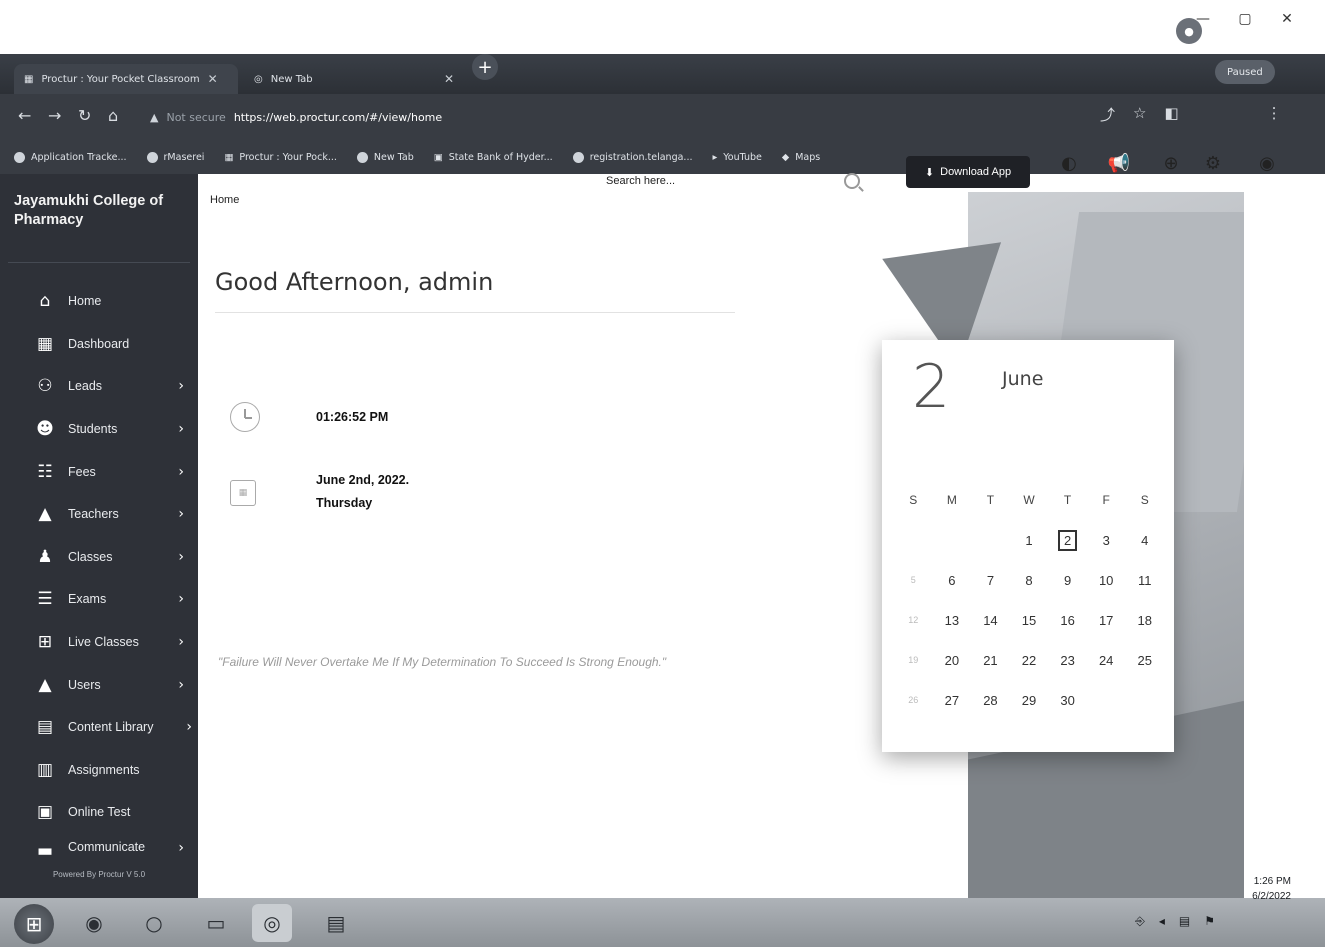 Image resolution: width=1325 pixels, height=947 pixels. I want to click on calendar-date: 20, so click(952, 660).